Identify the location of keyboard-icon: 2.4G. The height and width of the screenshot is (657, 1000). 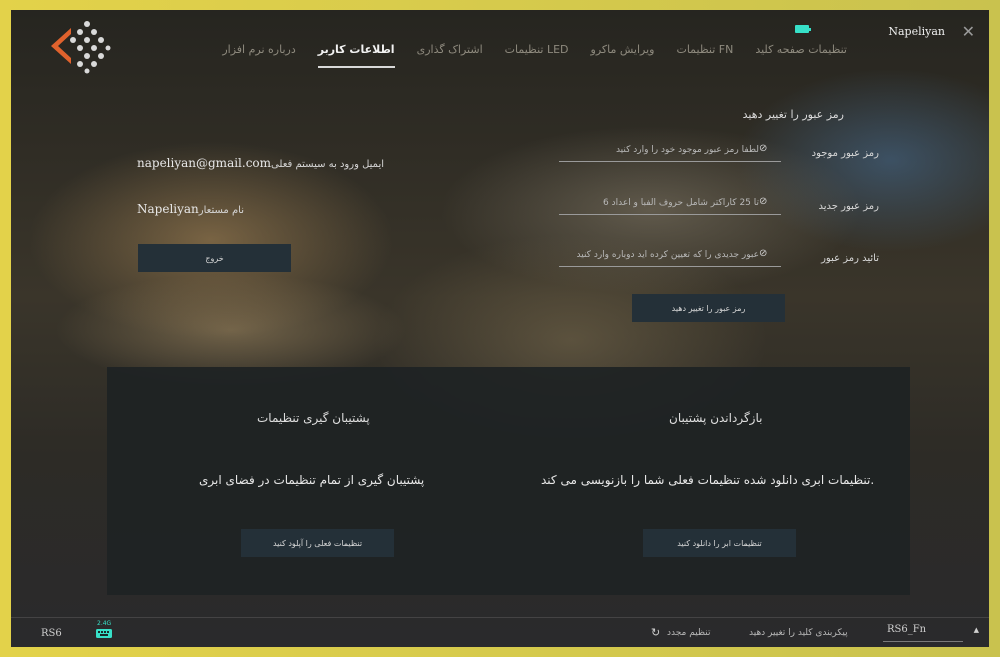
(104, 629).